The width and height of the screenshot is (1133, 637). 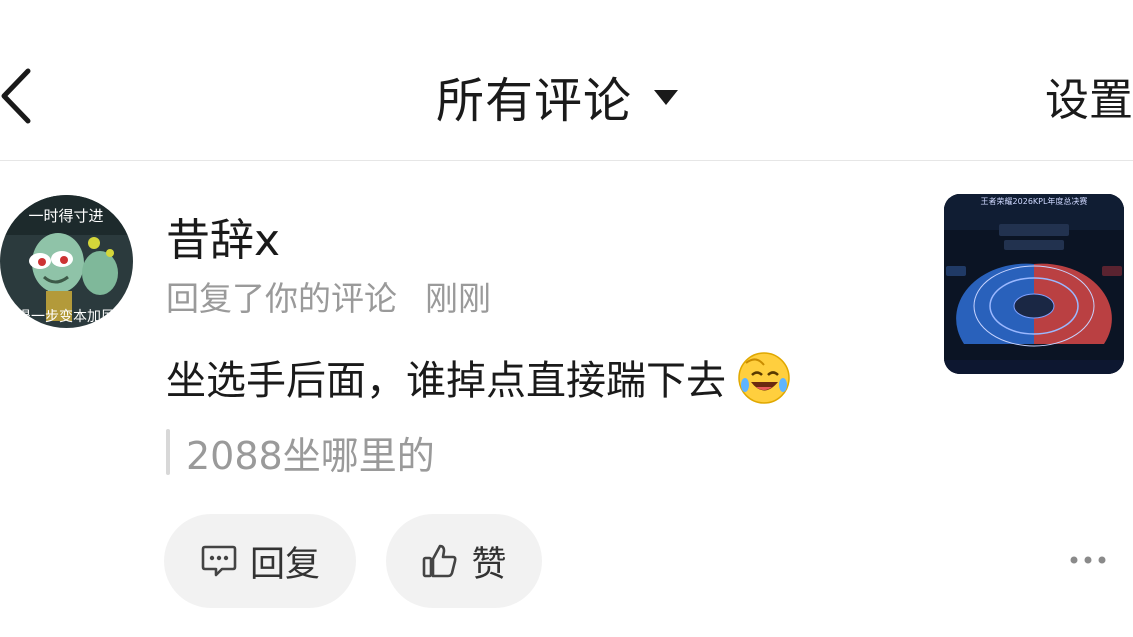 What do you see at coordinates (764, 377) in the screenshot?
I see `laughing-emoji-icon` at bounding box center [764, 377].